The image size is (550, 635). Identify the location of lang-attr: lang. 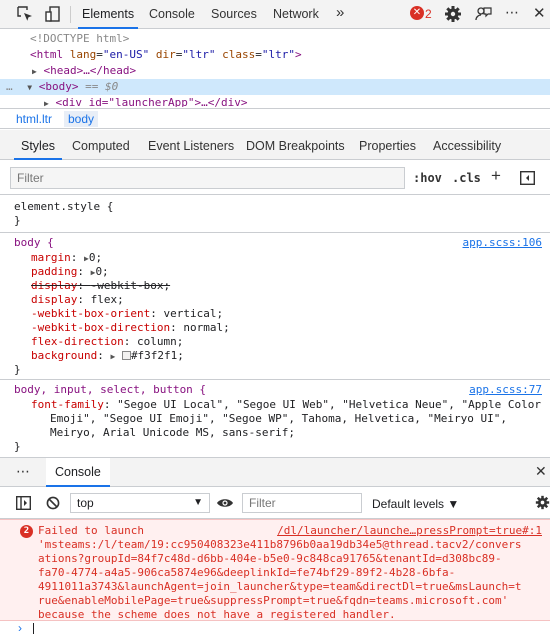
(83, 54).